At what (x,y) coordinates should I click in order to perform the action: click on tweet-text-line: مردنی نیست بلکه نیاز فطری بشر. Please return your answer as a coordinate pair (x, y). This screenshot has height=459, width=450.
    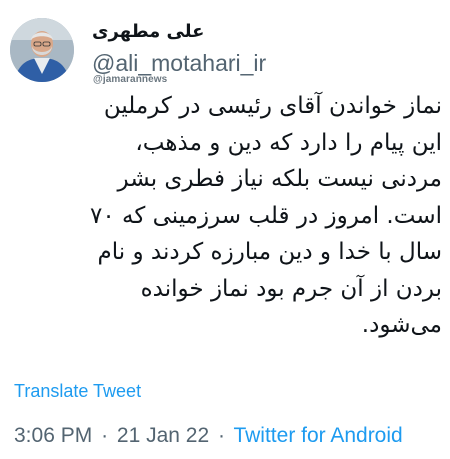
    Looking at the image, I should click on (280, 179).